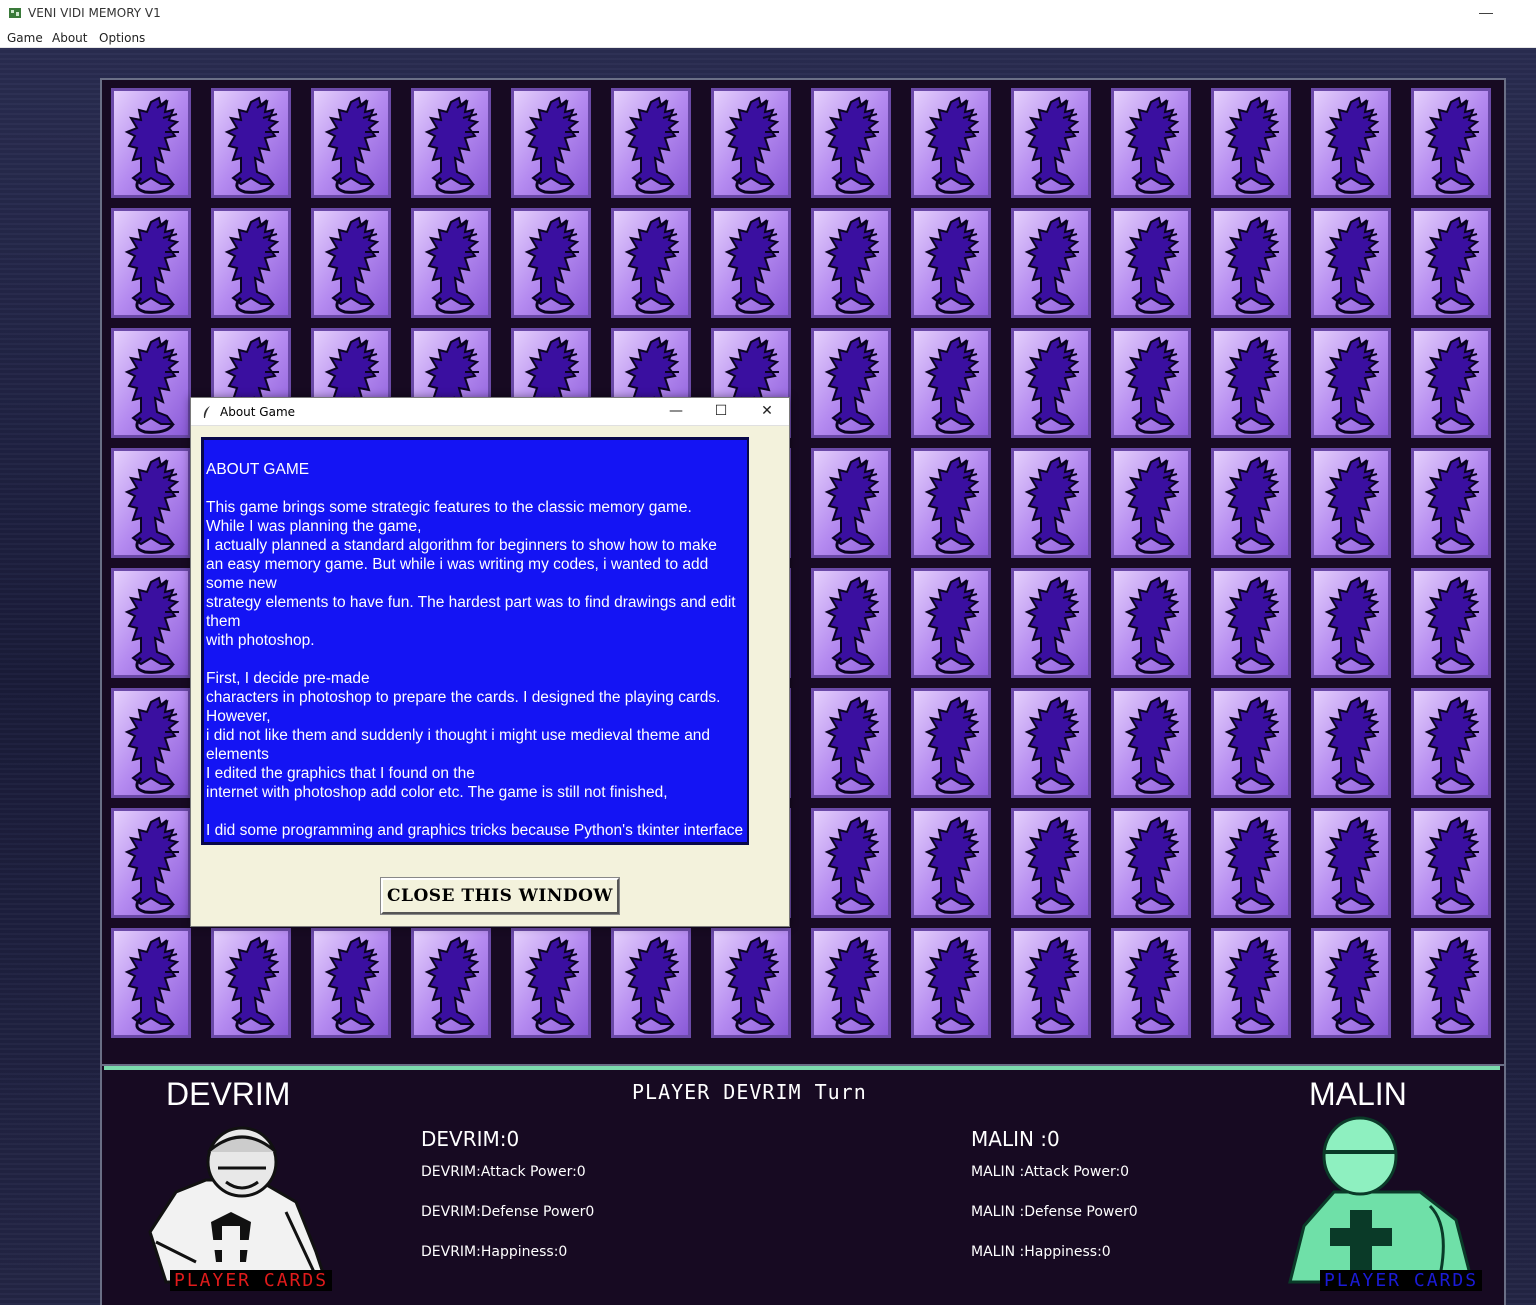 This screenshot has width=1536, height=1305. I want to click on knight-white-icon, so click(232, 1203).